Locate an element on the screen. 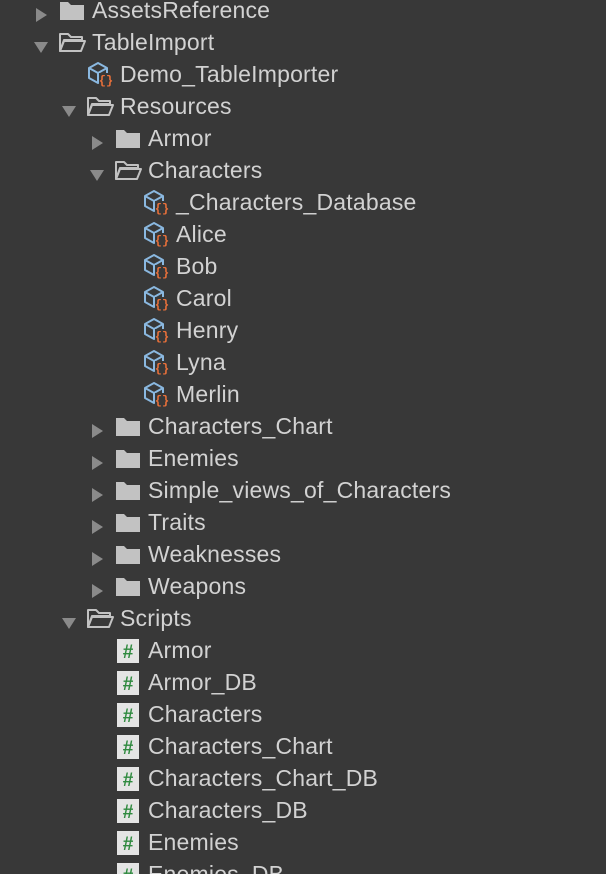 This screenshot has width=606, height=874. tree-row: {} Lyna is located at coordinates (303, 362).